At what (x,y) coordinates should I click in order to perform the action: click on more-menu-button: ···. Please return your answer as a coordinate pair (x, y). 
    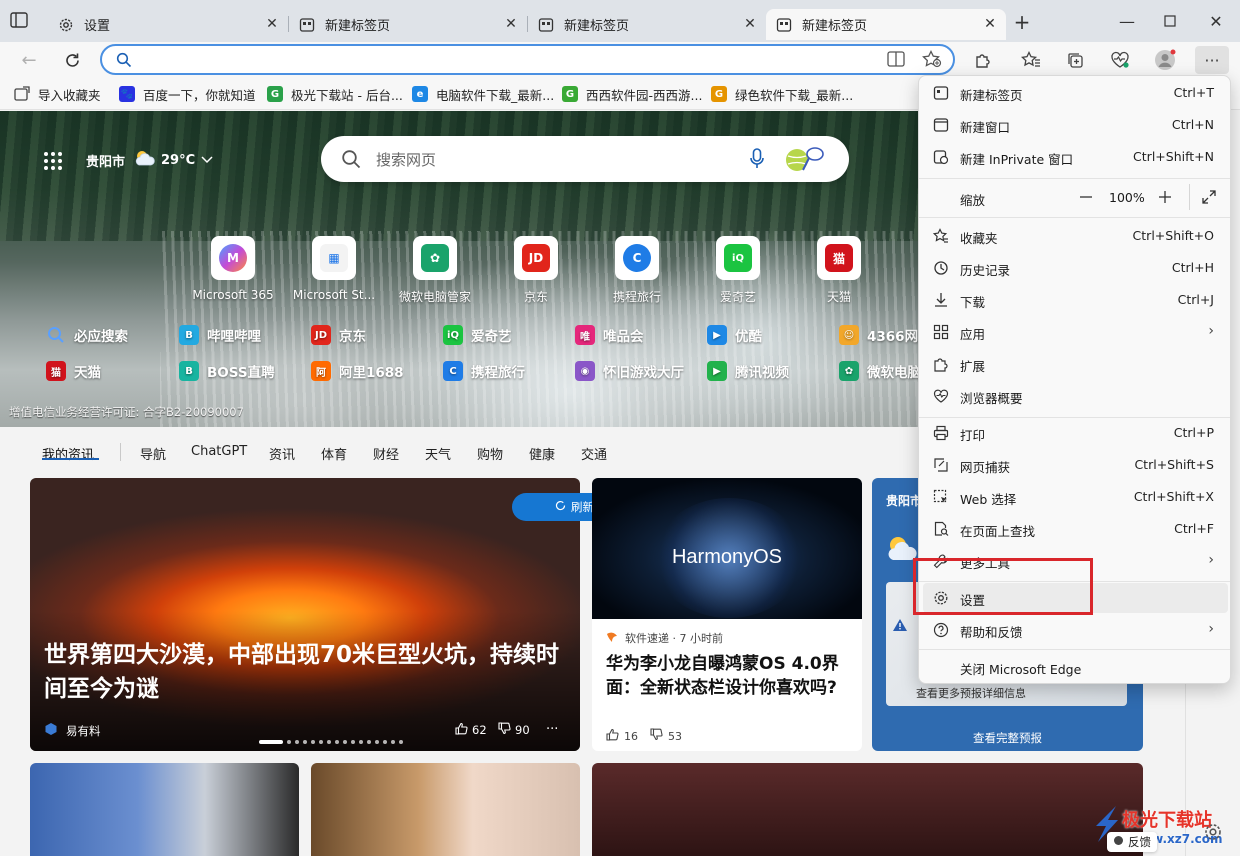
    Looking at the image, I should click on (1212, 60).